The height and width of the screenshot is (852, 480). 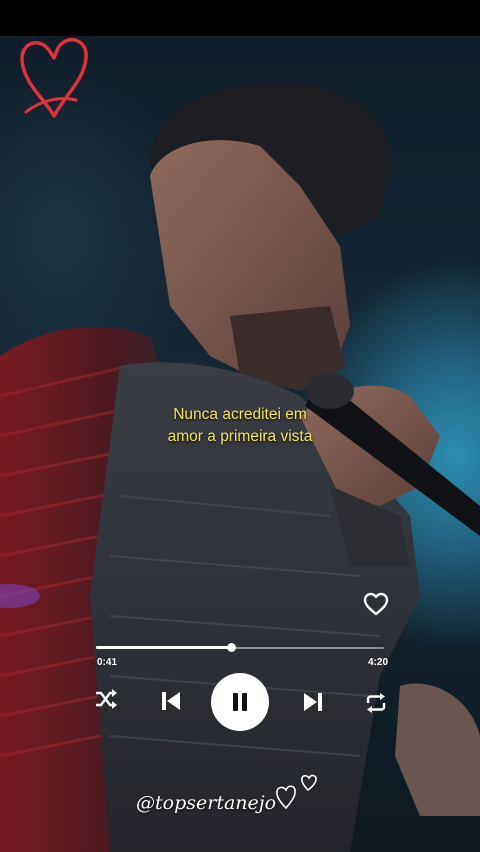 What do you see at coordinates (240, 414) in the screenshot?
I see `lyrics-line-1: Nunca acreditei em` at bounding box center [240, 414].